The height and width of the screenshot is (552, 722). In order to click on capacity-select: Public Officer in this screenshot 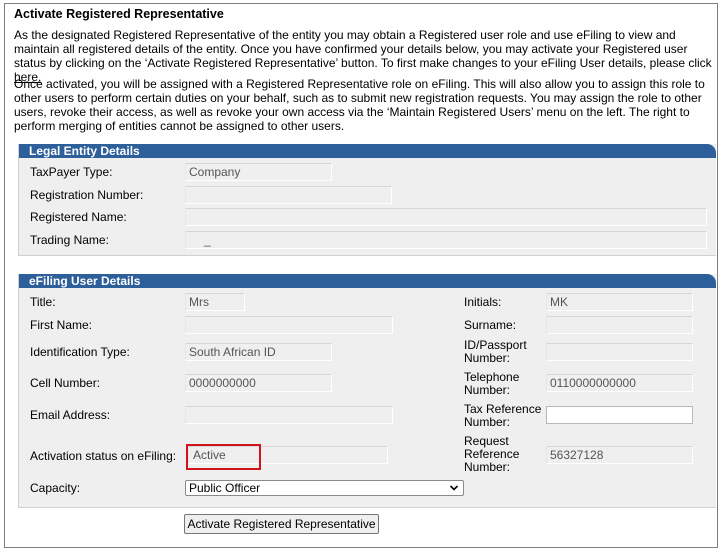, I will do `click(324, 488)`.